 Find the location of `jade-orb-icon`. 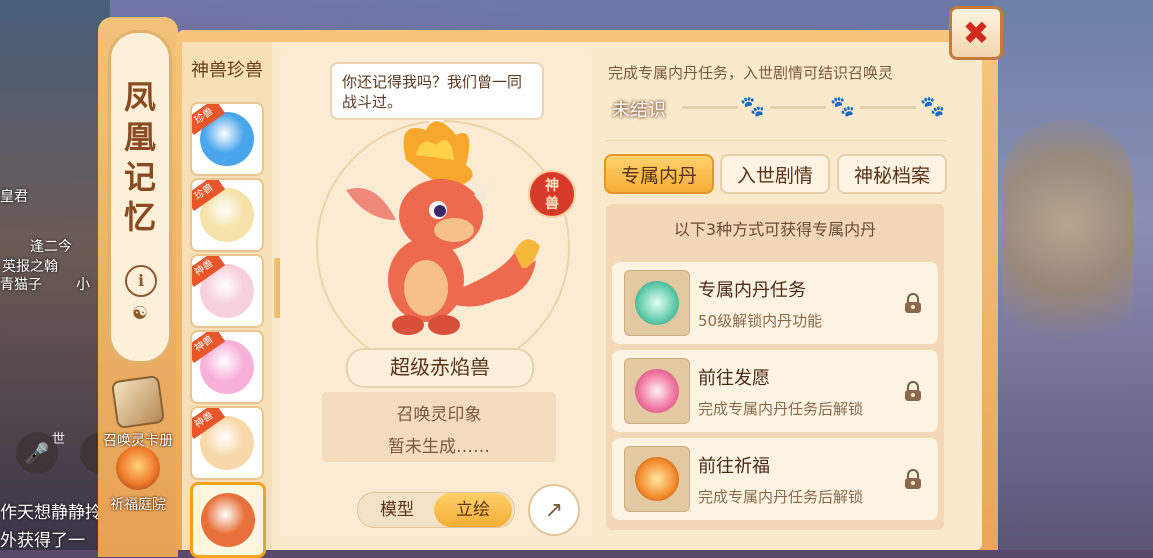

jade-orb-icon is located at coordinates (657, 303).